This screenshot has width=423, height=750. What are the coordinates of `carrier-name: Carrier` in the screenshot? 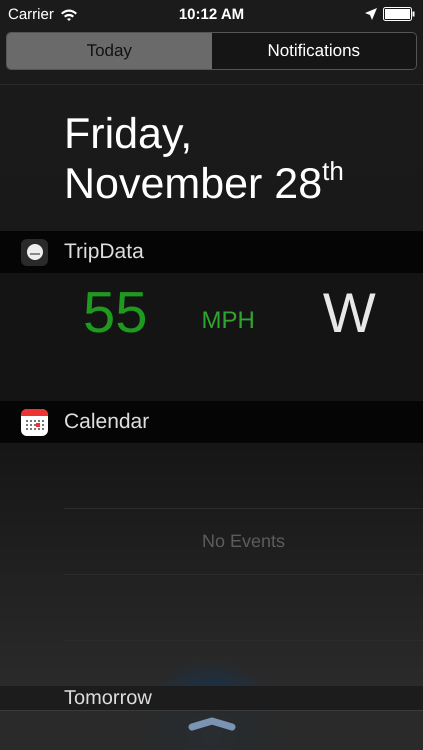 It's located at (31, 14).